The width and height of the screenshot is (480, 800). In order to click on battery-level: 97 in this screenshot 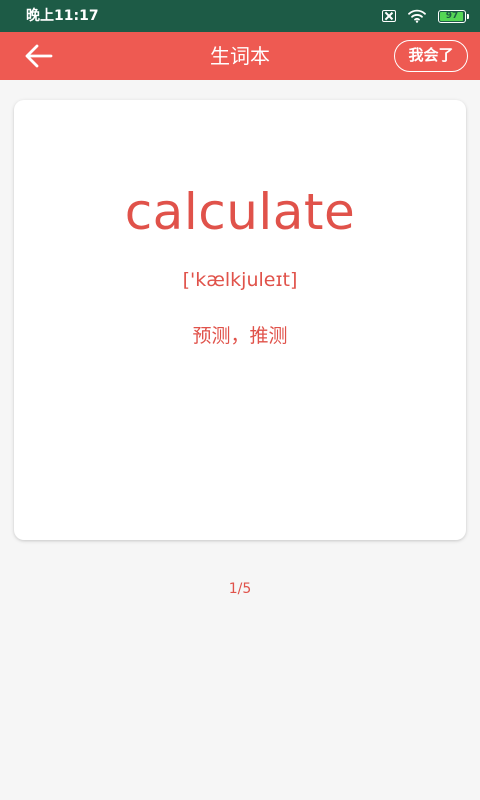, I will do `click(452, 15)`.